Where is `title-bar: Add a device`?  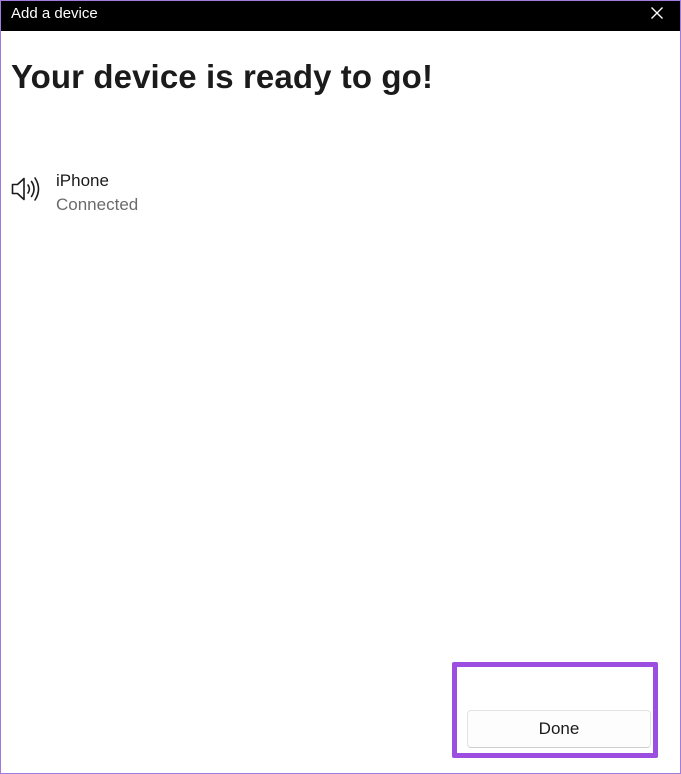 title-bar: Add a device is located at coordinates (340, 16).